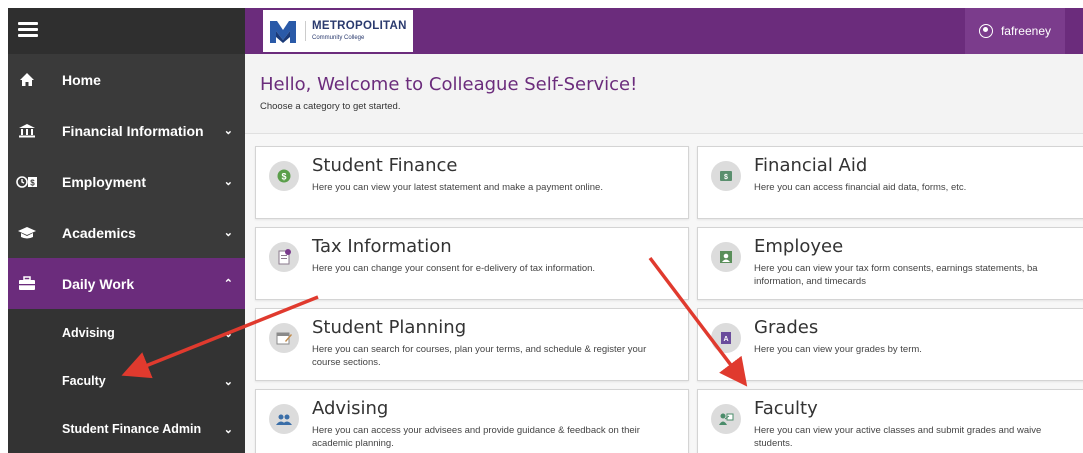 Image resolution: width=1083 pixels, height=453 pixels. What do you see at coordinates (126, 79) in the screenshot?
I see `sidebar-item-home: Home` at bounding box center [126, 79].